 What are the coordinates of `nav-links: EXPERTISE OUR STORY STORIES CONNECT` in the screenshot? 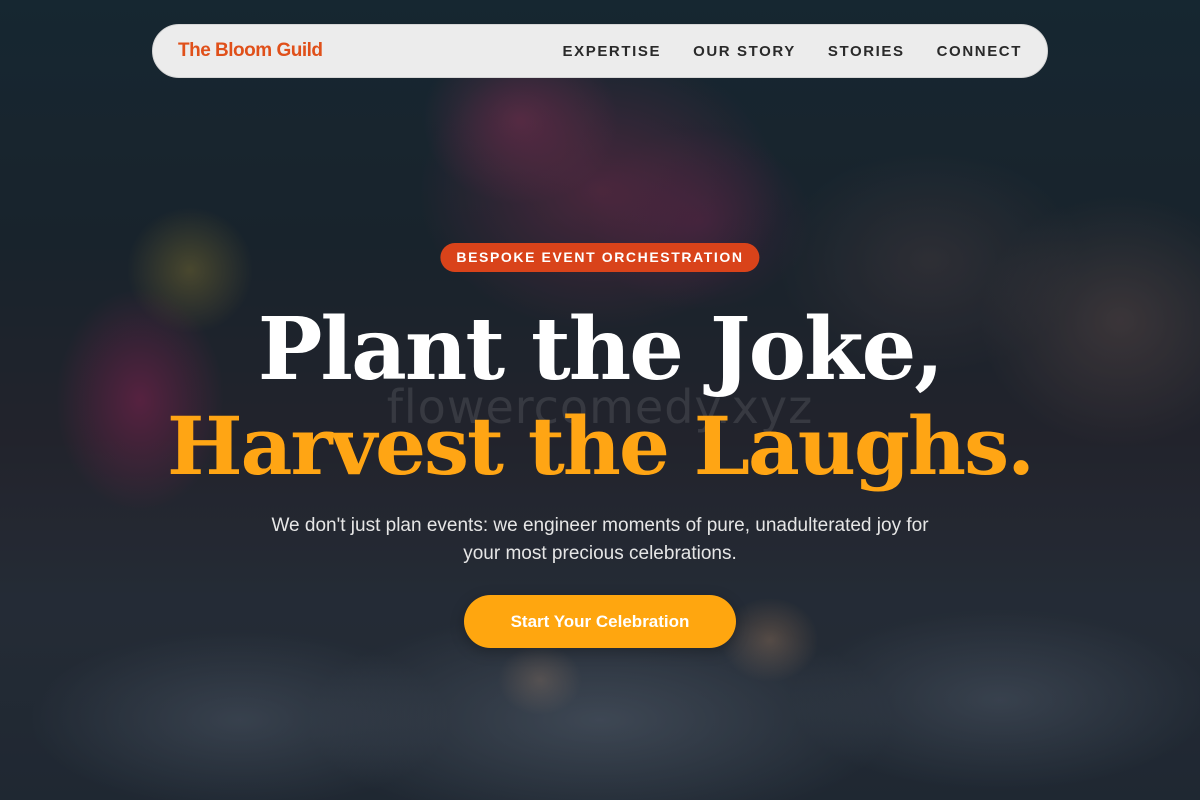 It's located at (793, 51).